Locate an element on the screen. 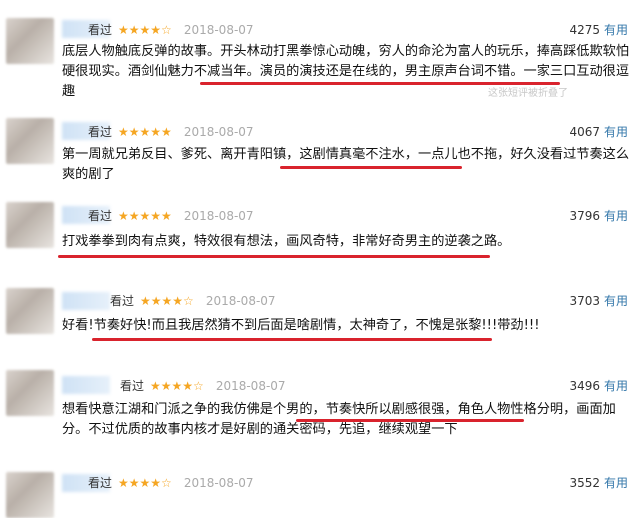  useful-vote: 3796 有用 is located at coordinates (598, 216).